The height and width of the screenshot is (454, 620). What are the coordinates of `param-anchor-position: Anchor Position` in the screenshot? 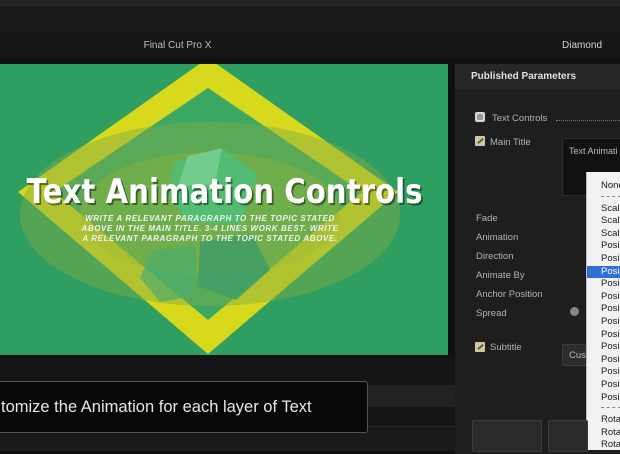 It's located at (509, 294).